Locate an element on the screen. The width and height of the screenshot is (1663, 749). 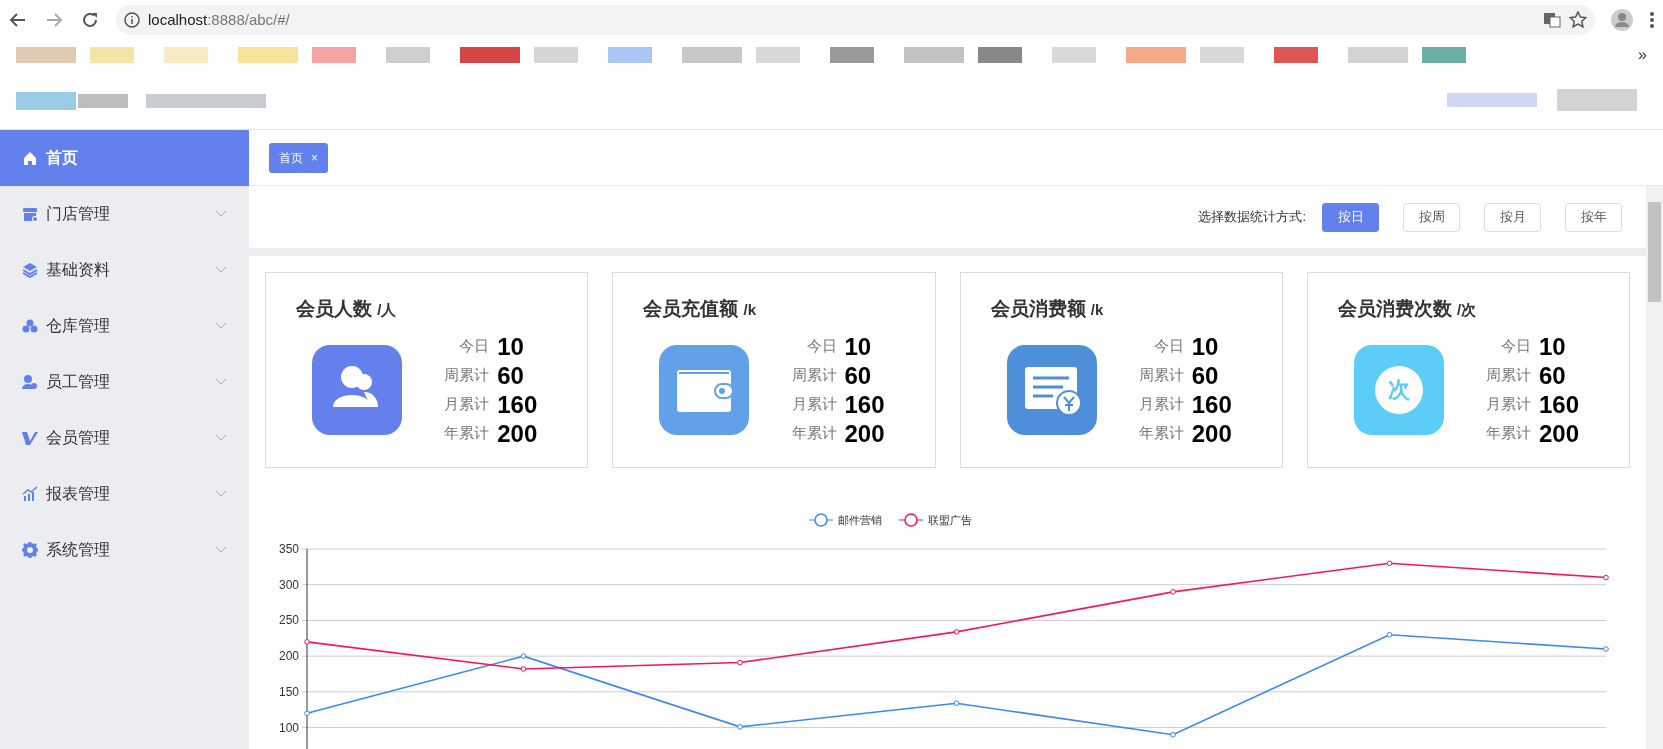
axis-label: 350 is located at coordinates (288, 549).